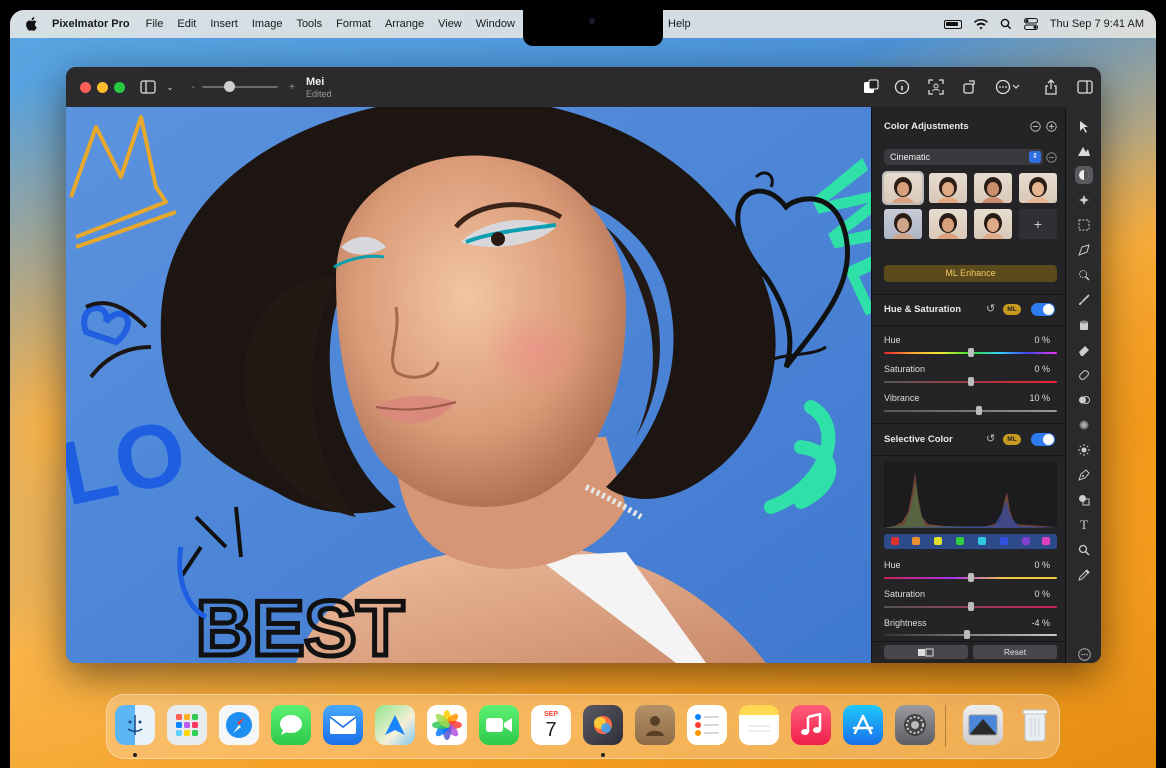 The height and width of the screenshot is (768, 1166). What do you see at coordinates (707, 725) in the screenshot?
I see `reminders-icon` at bounding box center [707, 725].